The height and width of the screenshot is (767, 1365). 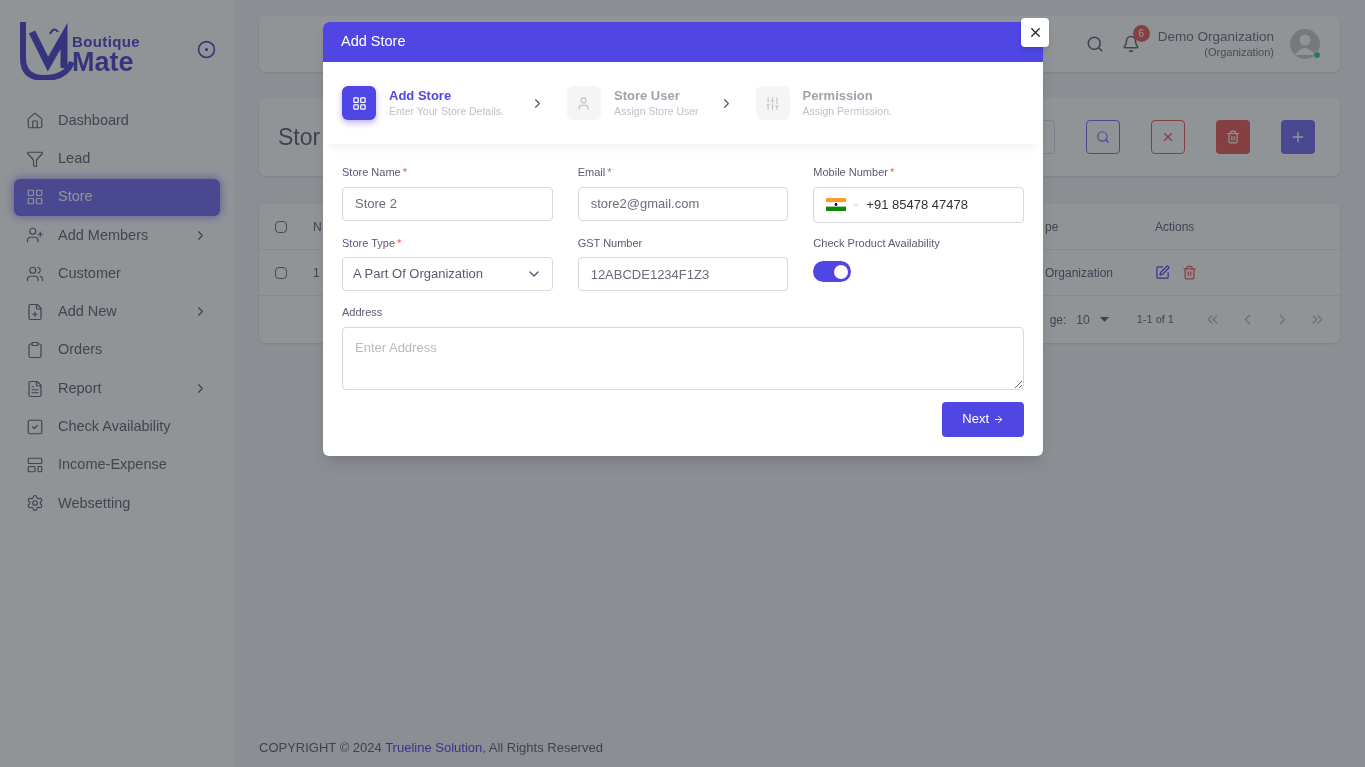 What do you see at coordinates (117, 465) in the screenshot?
I see `sidebar-item: Income-Expense` at bounding box center [117, 465].